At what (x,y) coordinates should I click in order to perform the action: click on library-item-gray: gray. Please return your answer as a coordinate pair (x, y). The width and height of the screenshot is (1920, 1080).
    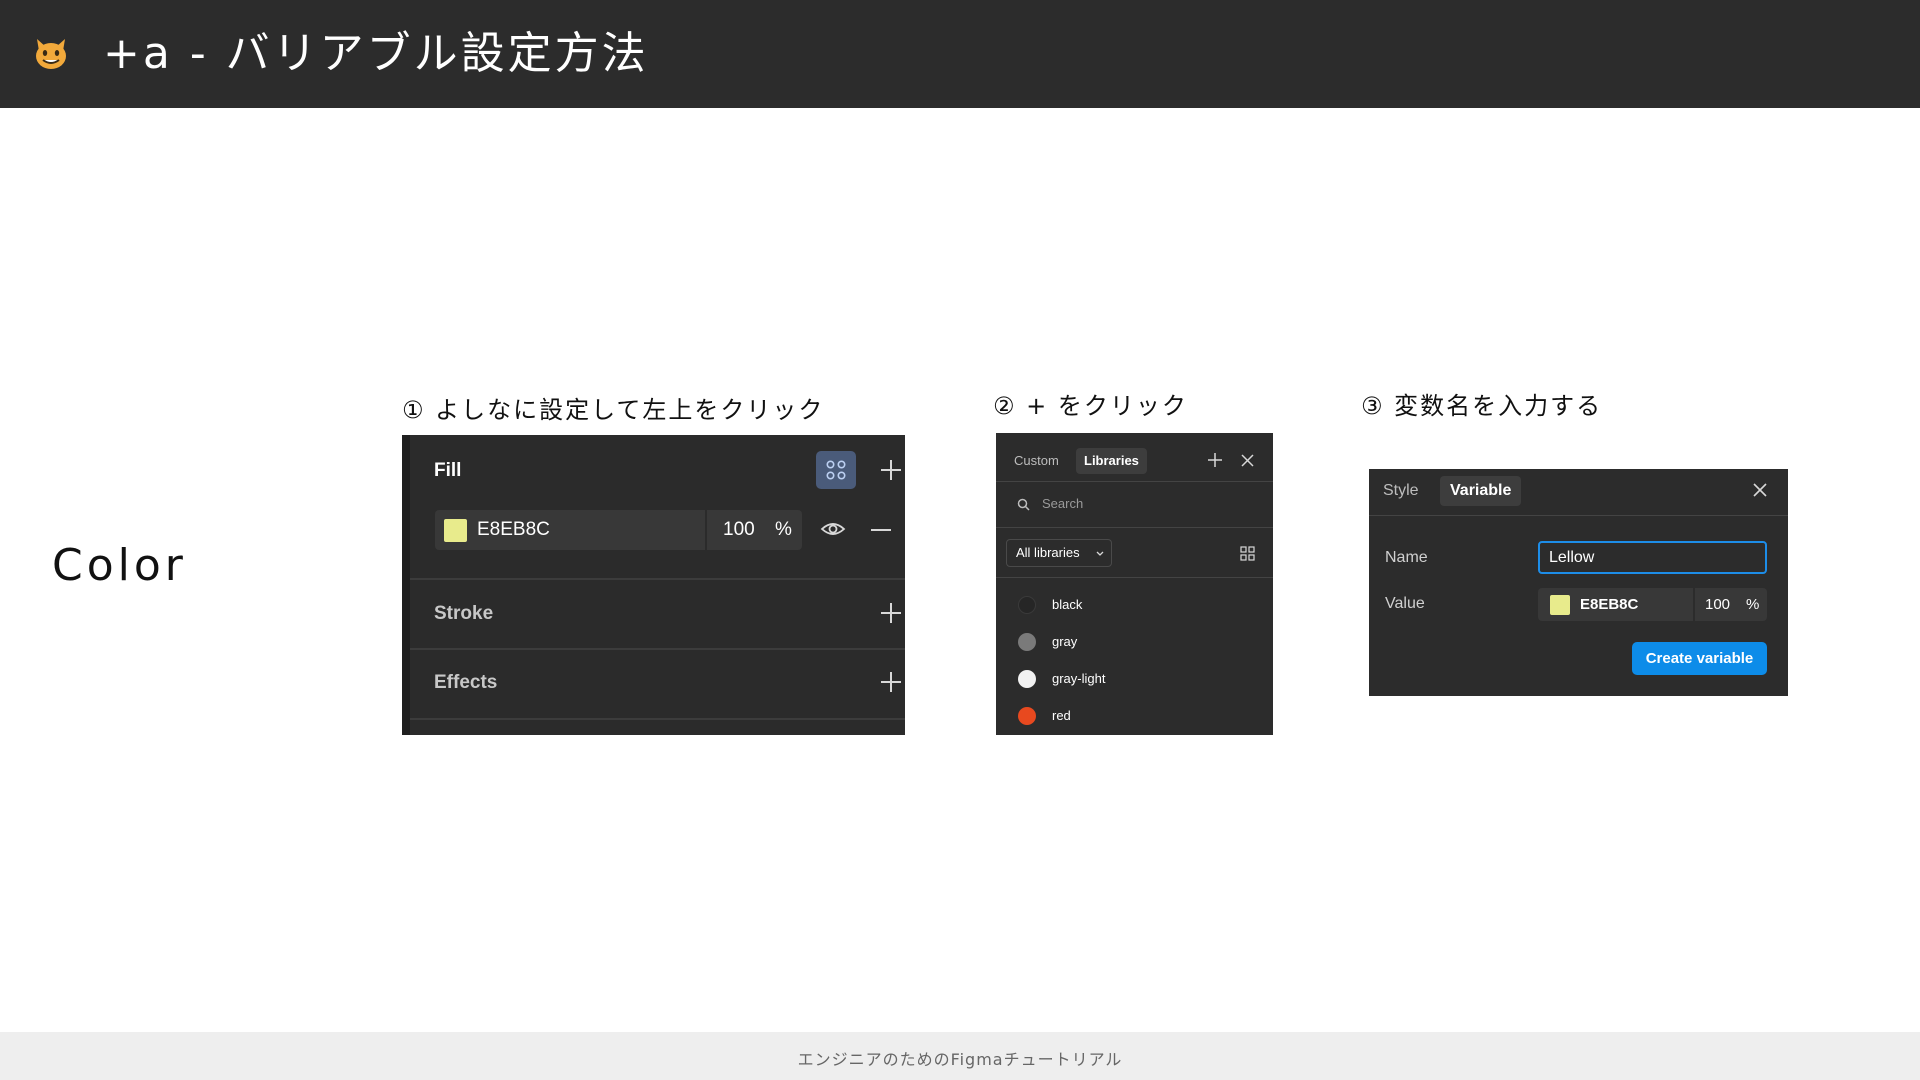
    Looking at the image, I should click on (1134, 642).